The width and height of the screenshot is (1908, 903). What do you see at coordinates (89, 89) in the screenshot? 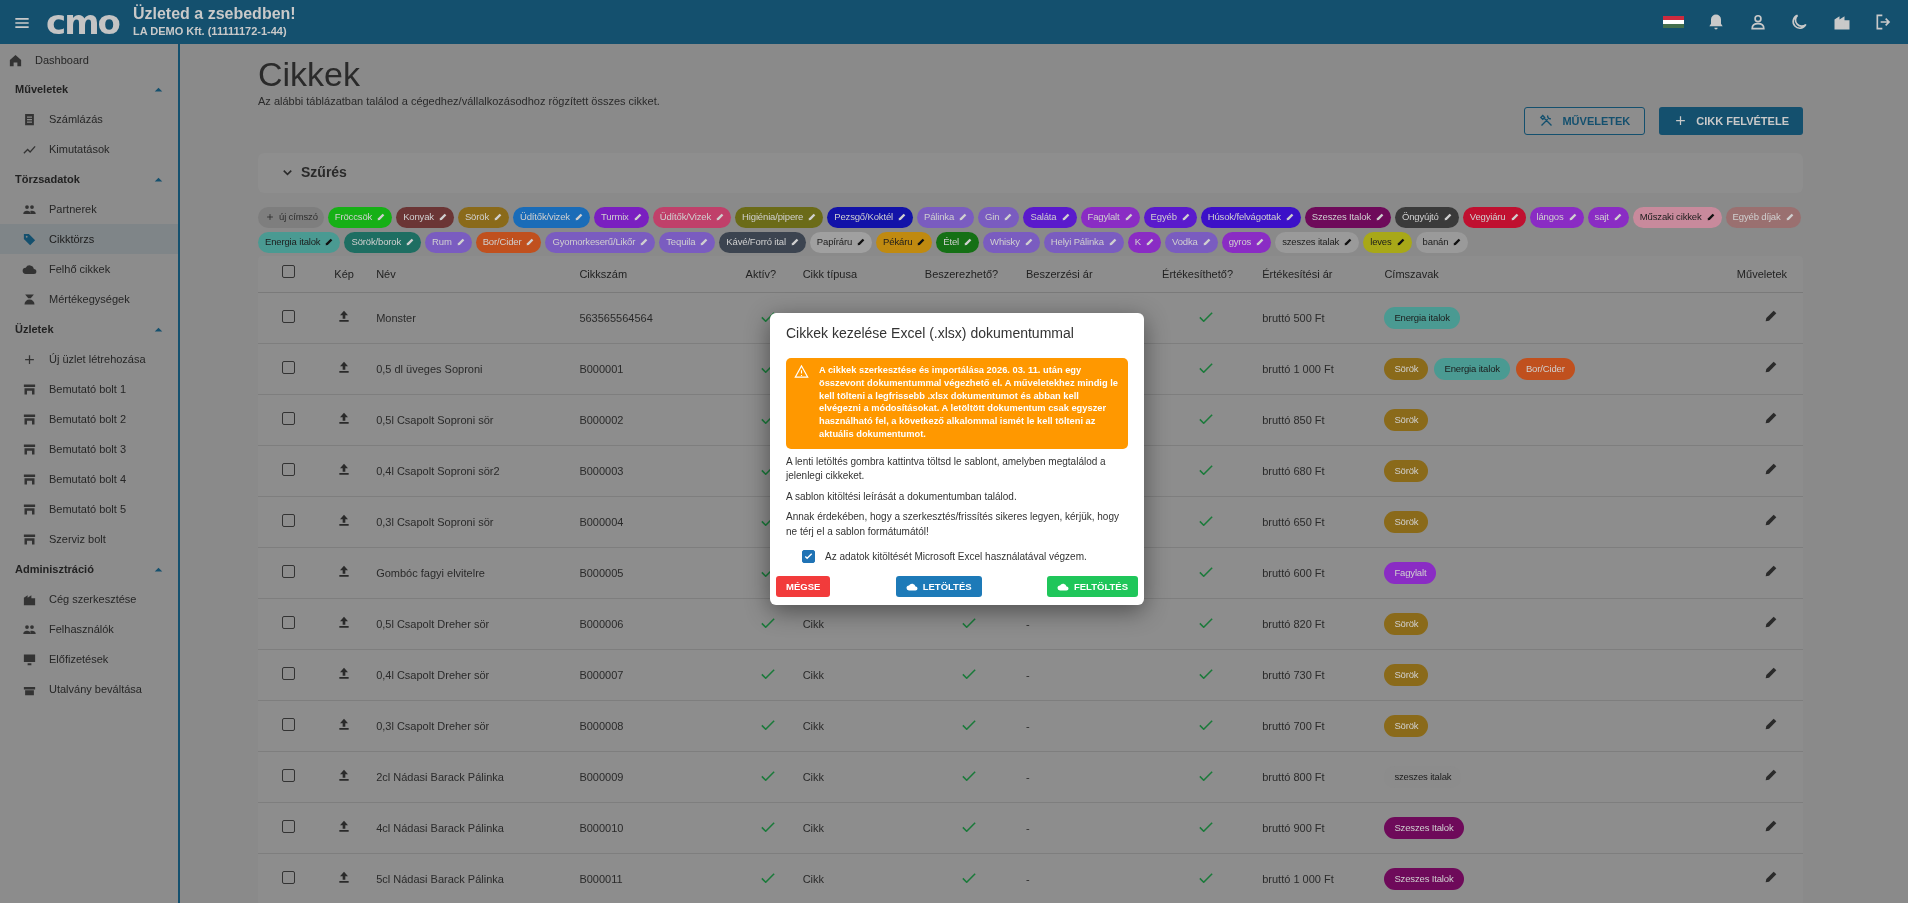
I see `sidebar-section: Műveletek` at bounding box center [89, 89].